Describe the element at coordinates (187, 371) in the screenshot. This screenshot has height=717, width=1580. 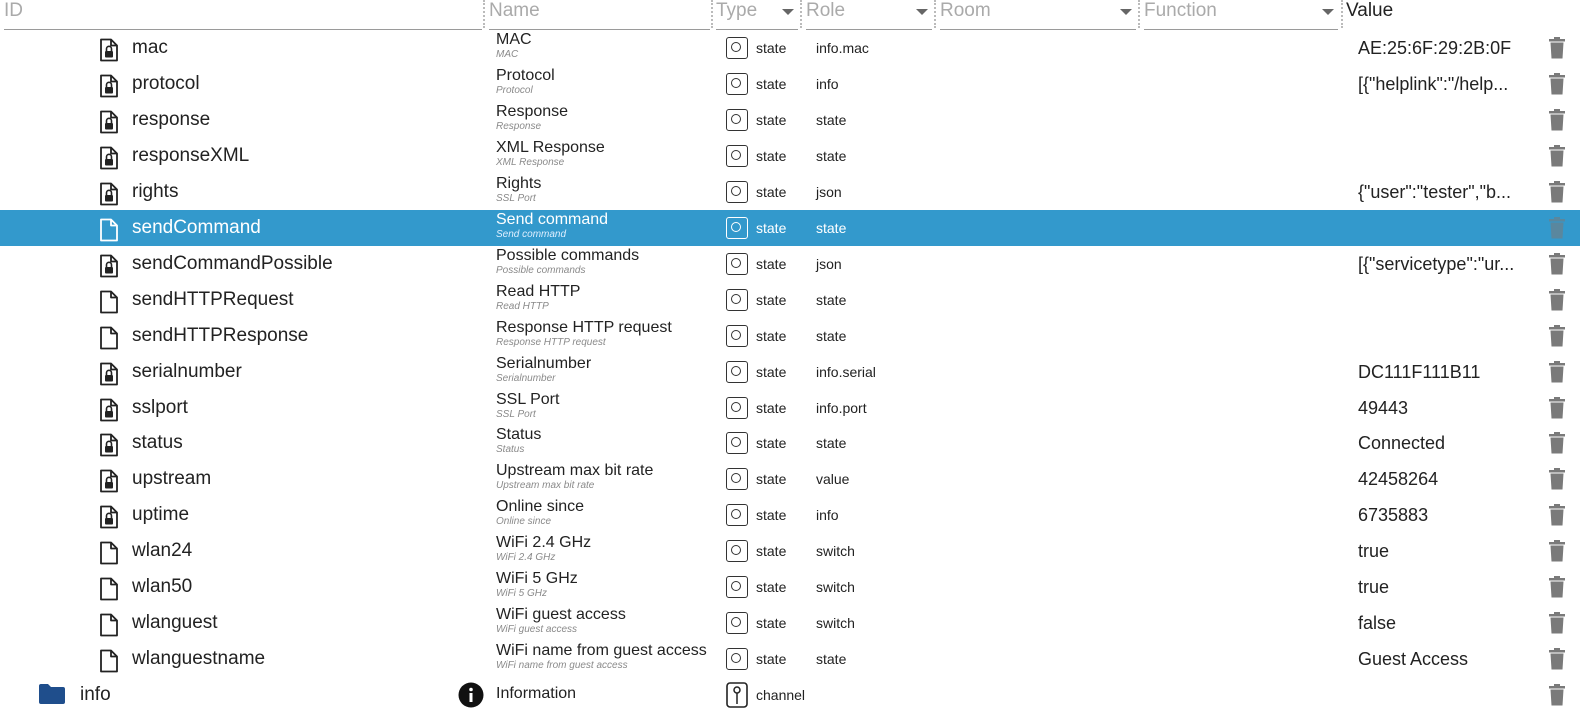
I see `object-id: serialnumber` at that location.